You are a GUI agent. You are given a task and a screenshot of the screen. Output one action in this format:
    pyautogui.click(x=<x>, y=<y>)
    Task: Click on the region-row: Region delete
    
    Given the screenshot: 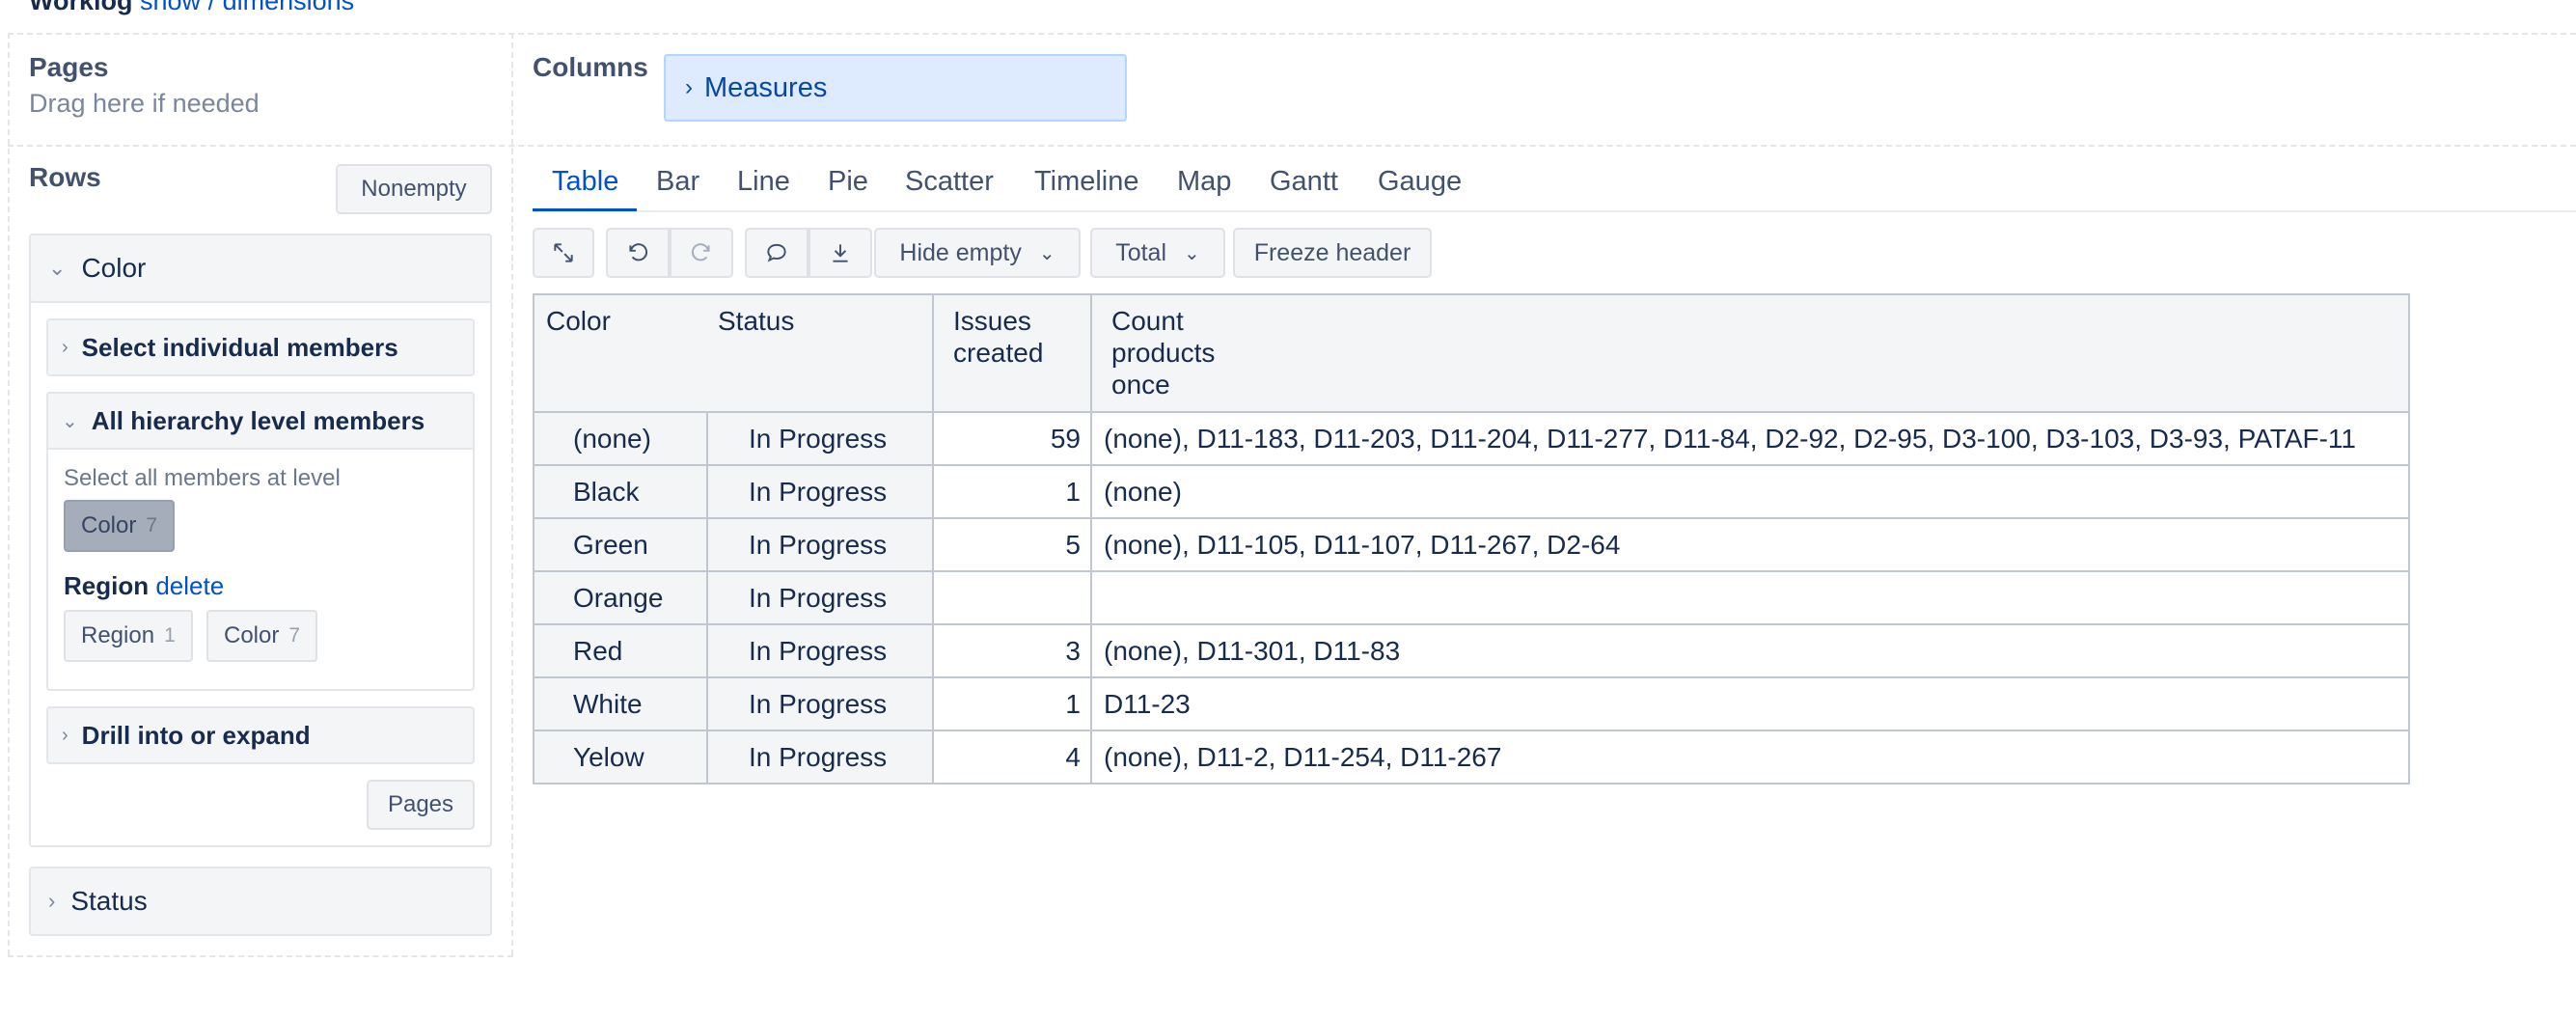 What is the action you would take?
    pyautogui.click(x=144, y=586)
    